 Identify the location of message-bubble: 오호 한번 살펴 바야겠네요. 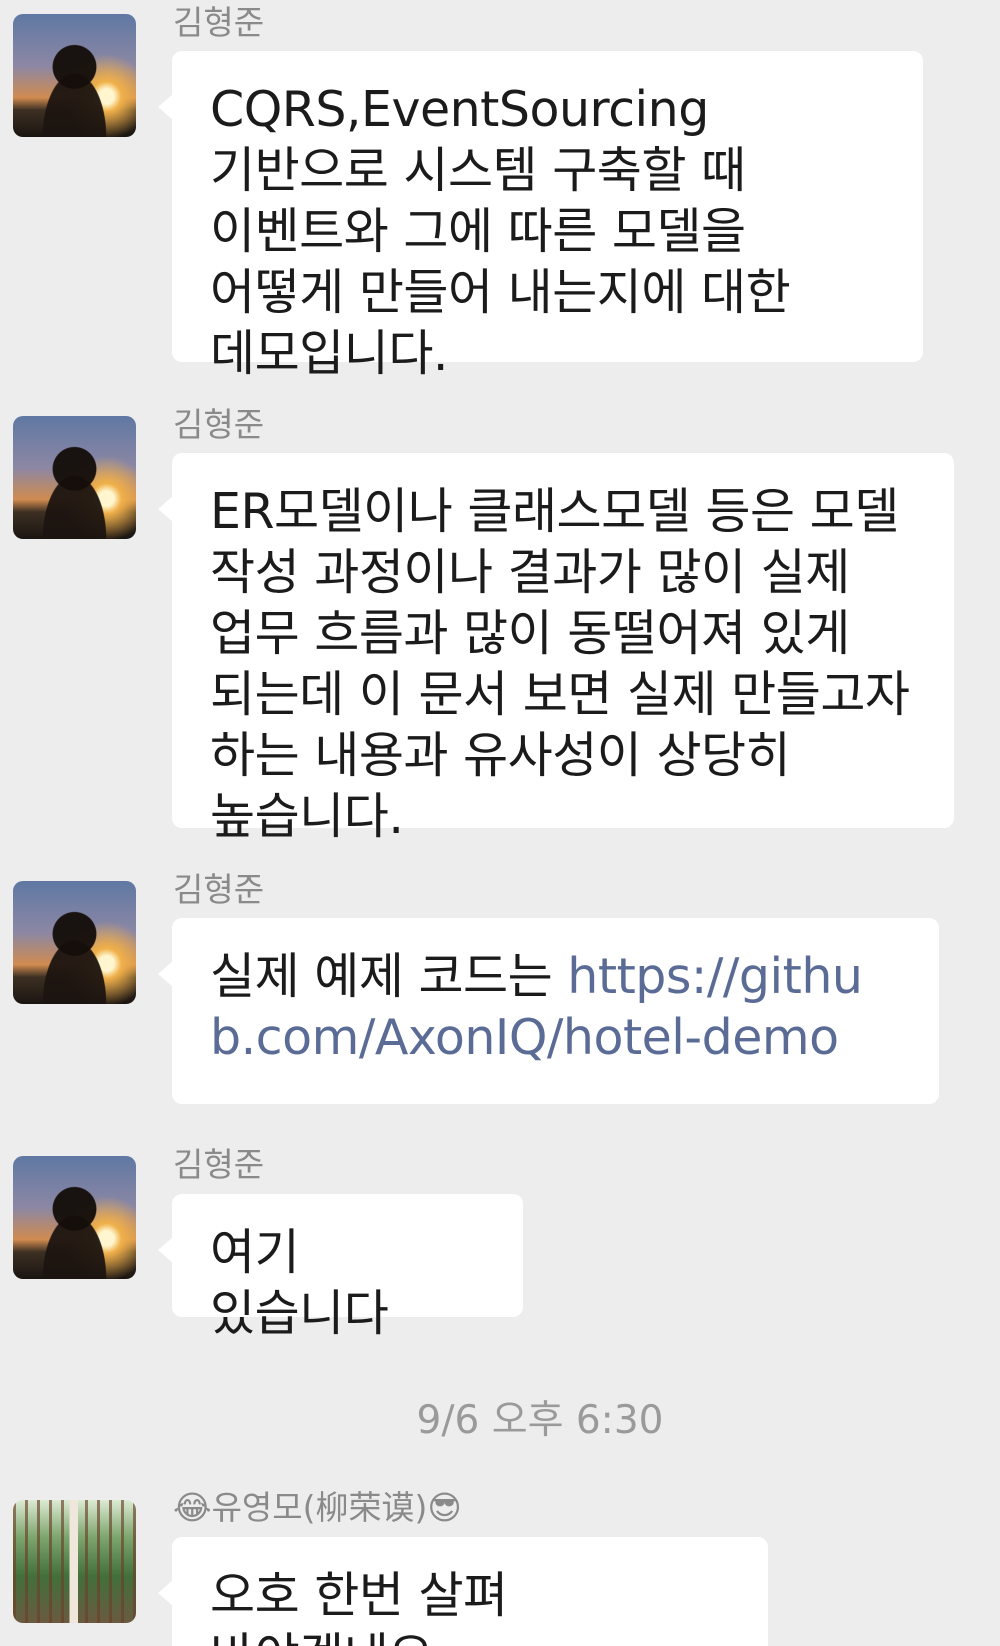
(463, 1591).